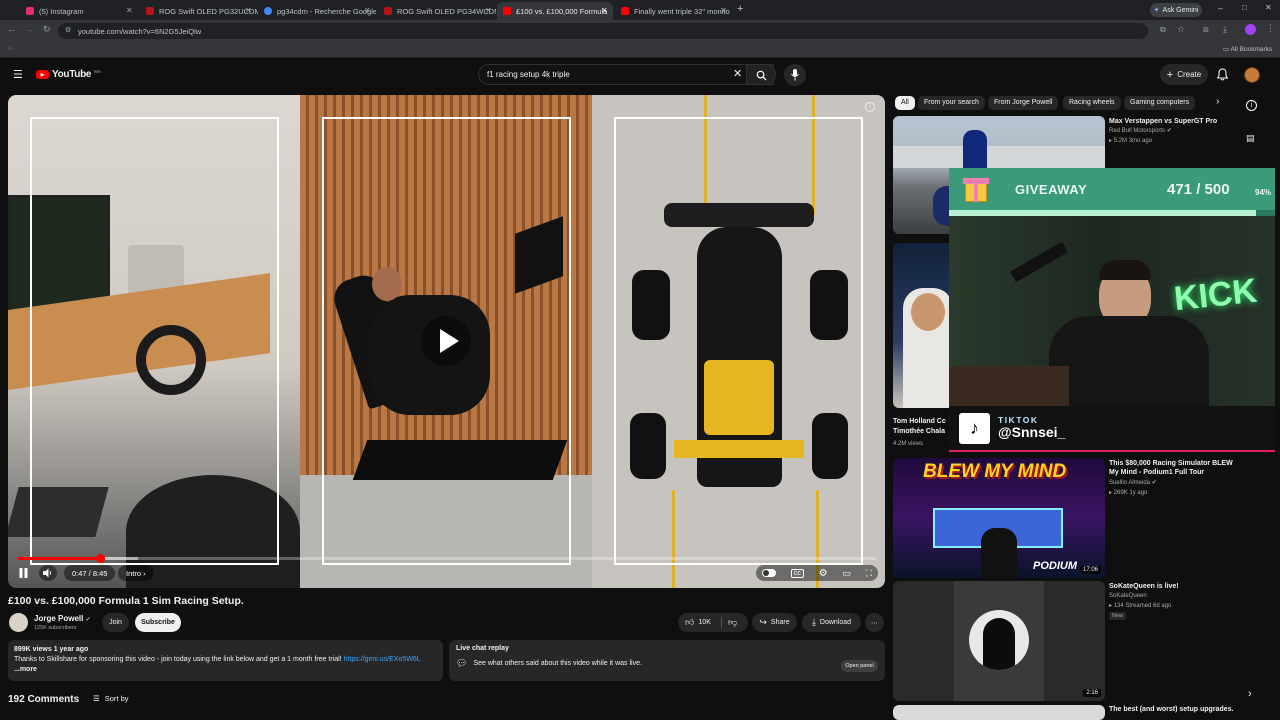  I want to click on play-overlay-button, so click(446, 341).